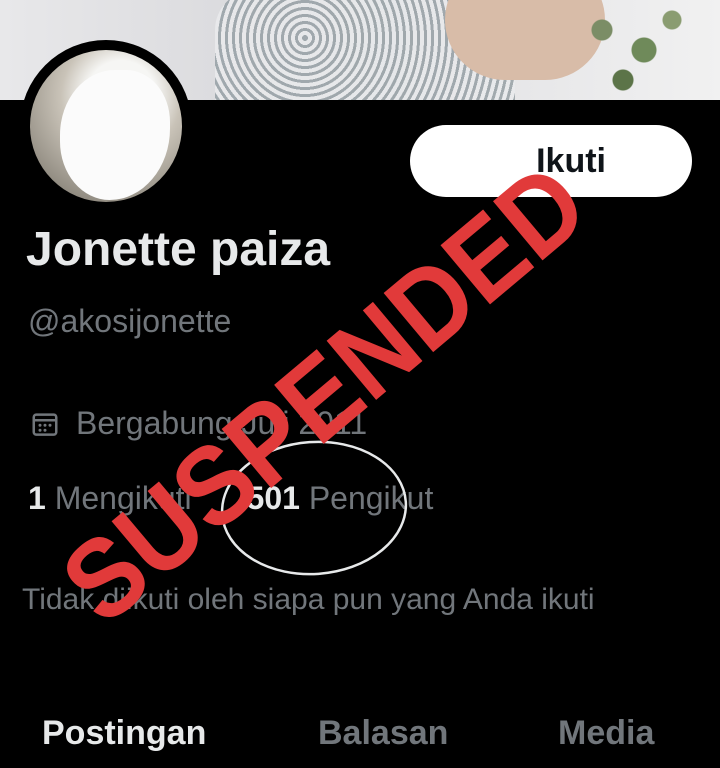  I want to click on avatar-image, so click(106, 126).